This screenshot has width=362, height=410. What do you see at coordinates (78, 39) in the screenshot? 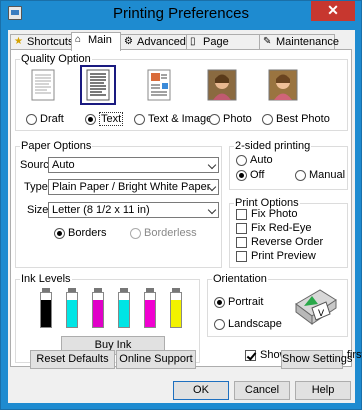
I see `home-icon: ⌂` at bounding box center [78, 39].